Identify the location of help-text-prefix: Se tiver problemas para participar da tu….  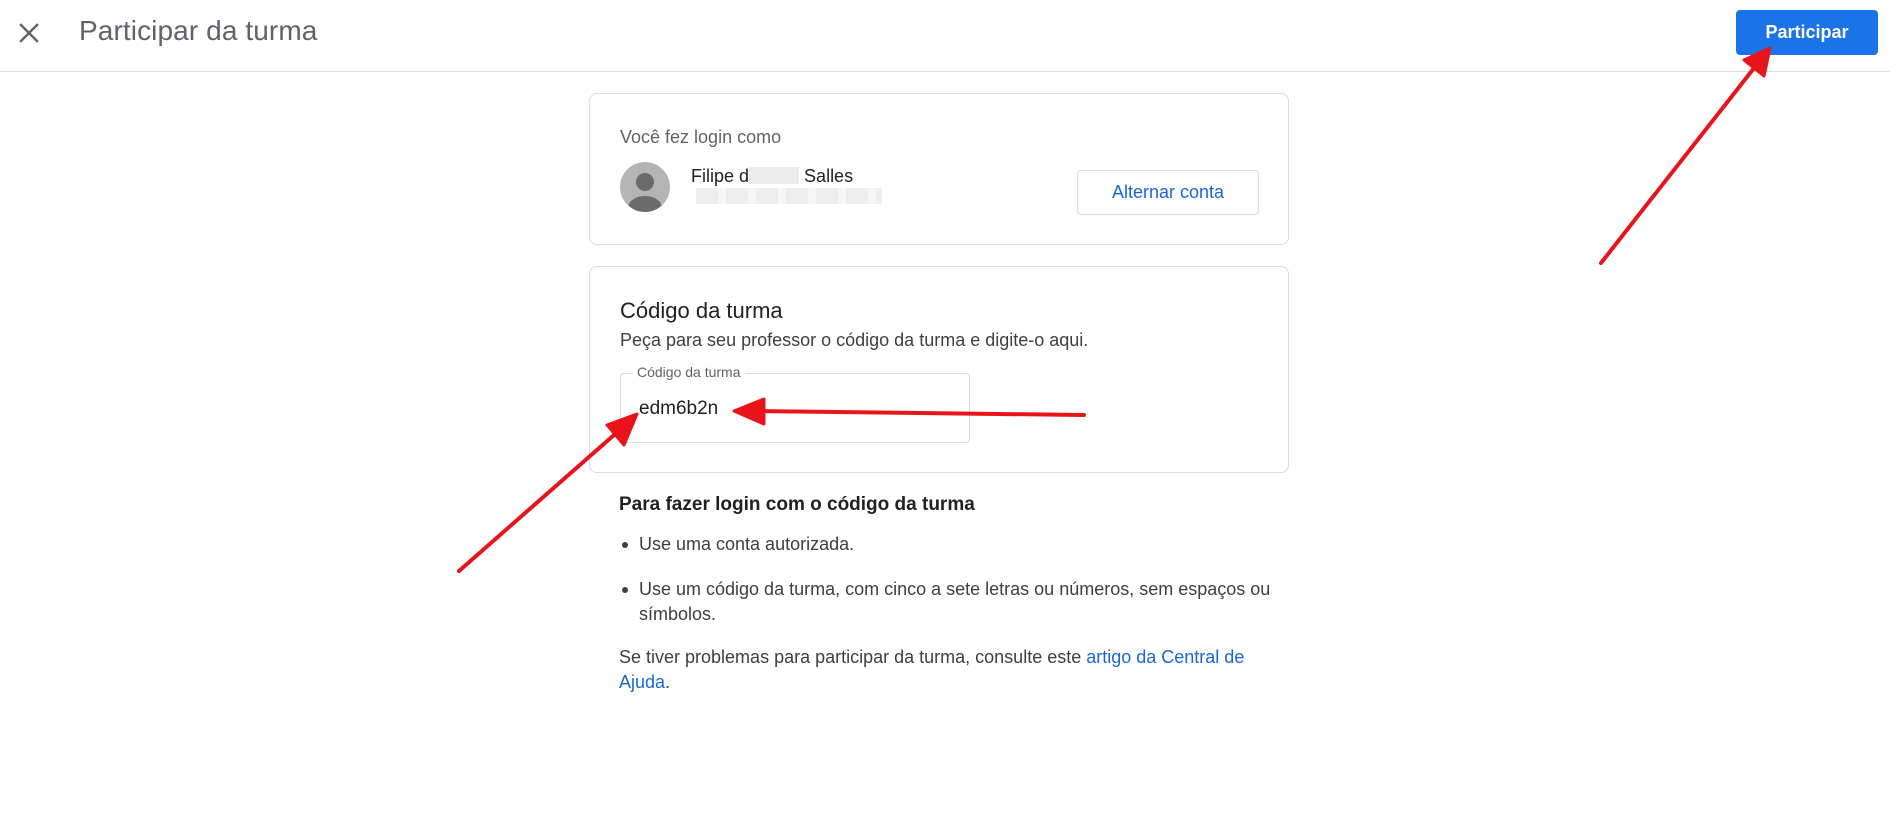
(853, 657).